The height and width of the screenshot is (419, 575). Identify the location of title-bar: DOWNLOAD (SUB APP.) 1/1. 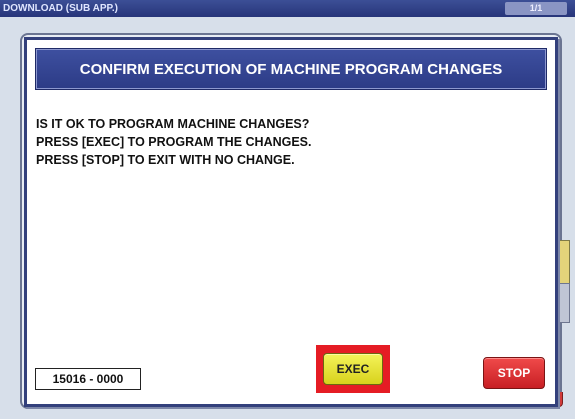
(287, 8).